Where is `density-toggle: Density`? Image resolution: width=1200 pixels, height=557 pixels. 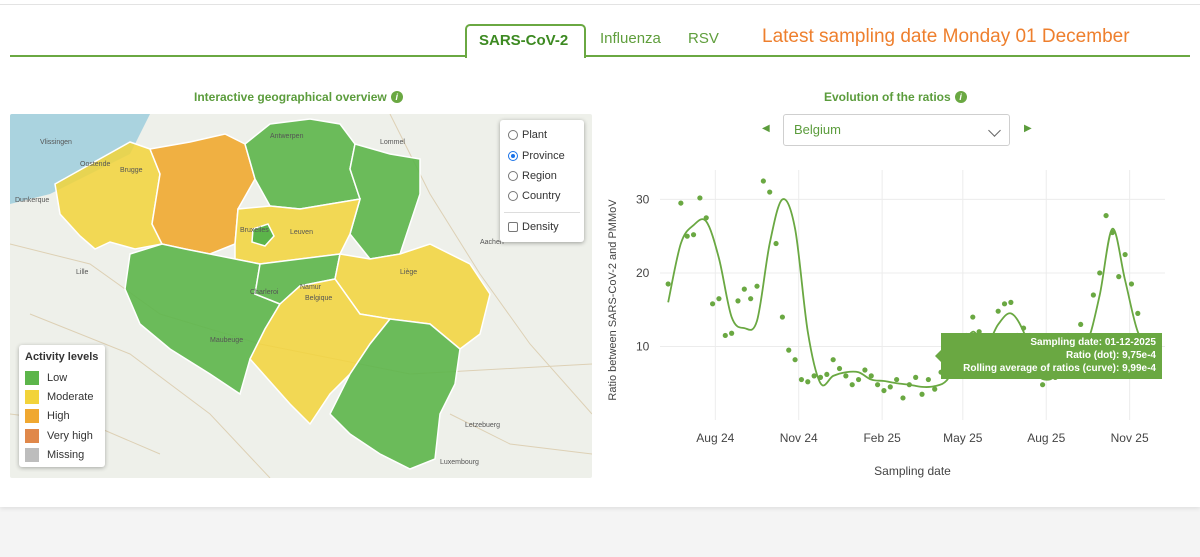
density-toggle: Density is located at coordinates (533, 227).